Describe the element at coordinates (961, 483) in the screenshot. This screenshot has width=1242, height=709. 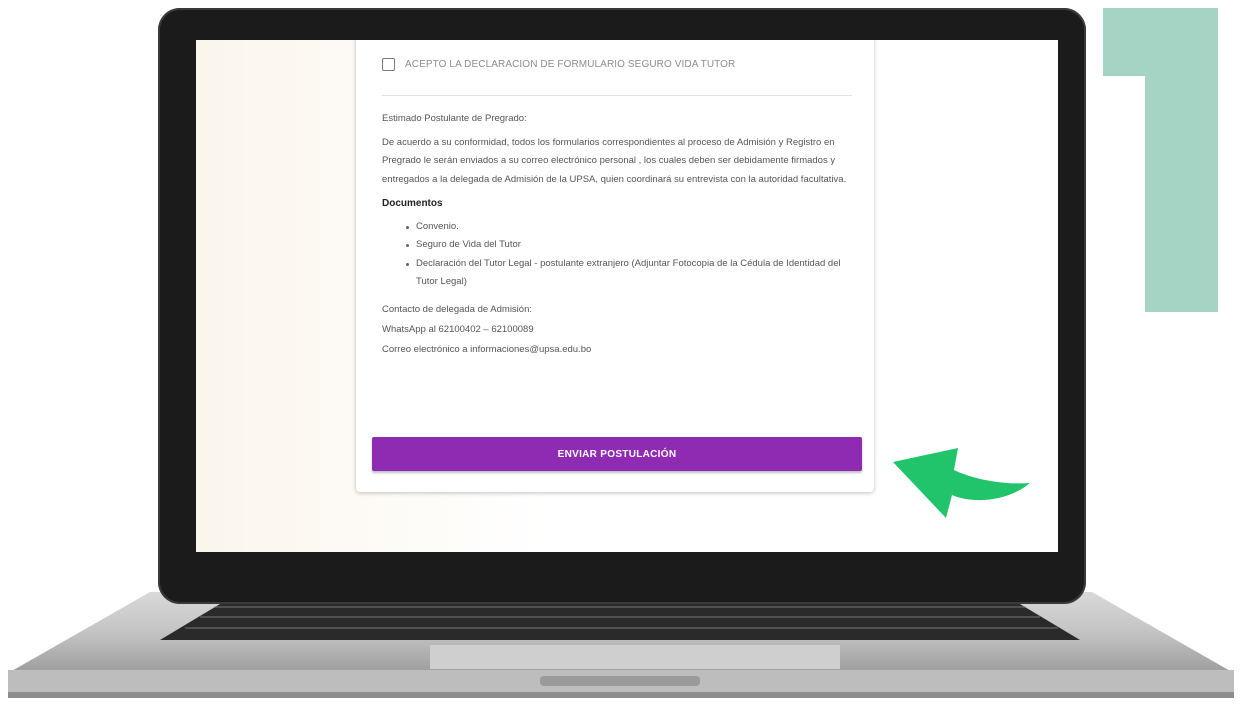
I see `curved-arrow-icon` at that location.